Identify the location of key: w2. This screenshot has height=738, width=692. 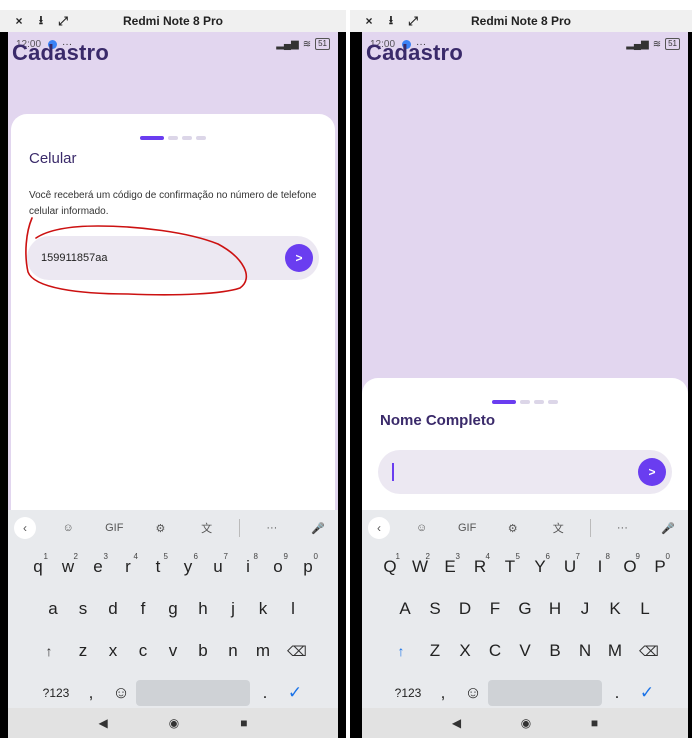
(68, 567).